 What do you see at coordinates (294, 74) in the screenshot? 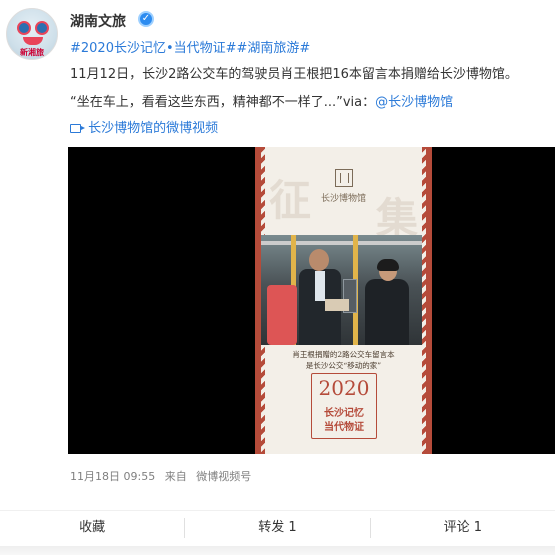
I see `post-text: 11月12日，长沙2路公交车的驾驶员肖王根把16本留言本捐赠给长沙博物馆。` at bounding box center [294, 74].